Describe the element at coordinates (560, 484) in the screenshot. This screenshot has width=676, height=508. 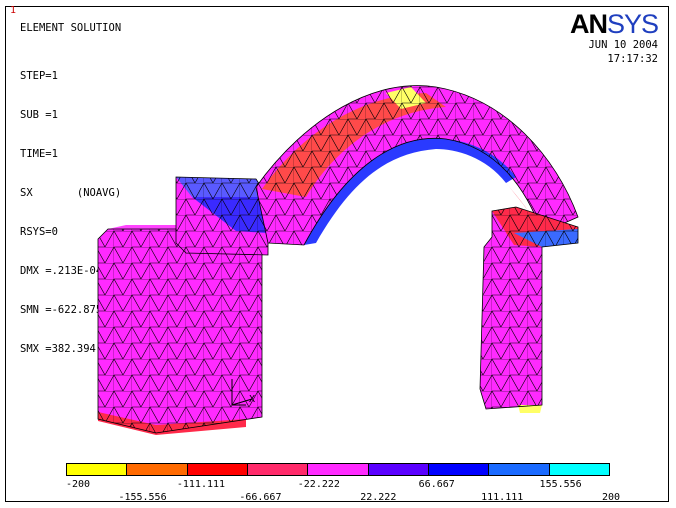
I see `legend-label-top: 155.556` at that location.